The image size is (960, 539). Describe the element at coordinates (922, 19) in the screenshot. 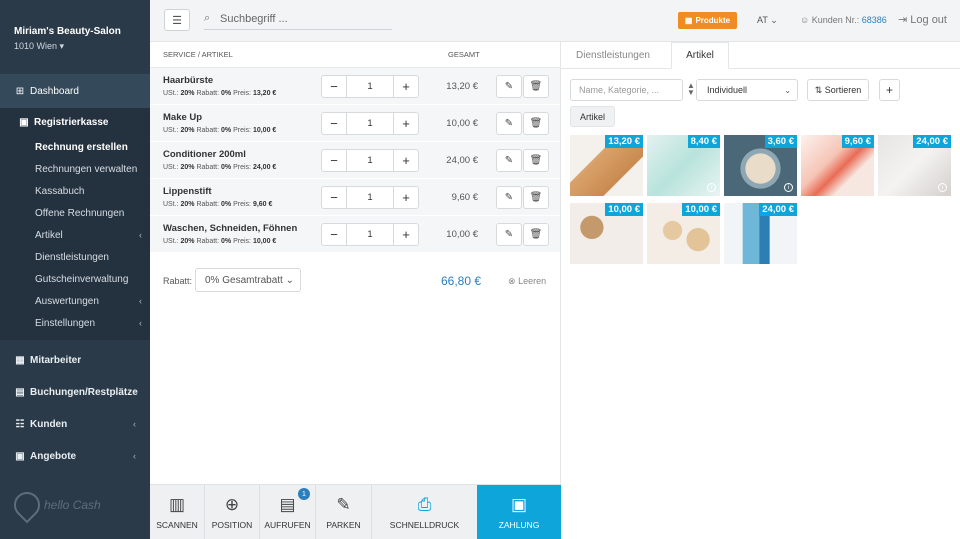

I see `logout-button: ⇥ Log out` at that location.